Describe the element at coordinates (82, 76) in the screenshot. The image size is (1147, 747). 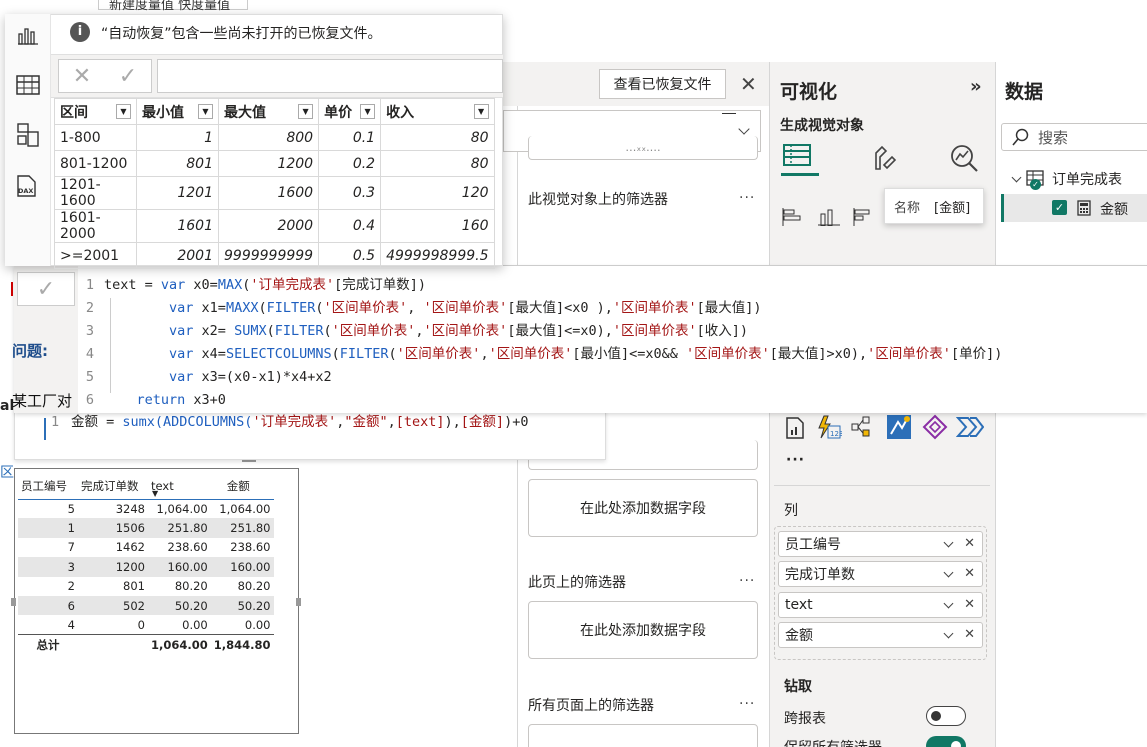
I see `cancel-icon: ✕` at that location.